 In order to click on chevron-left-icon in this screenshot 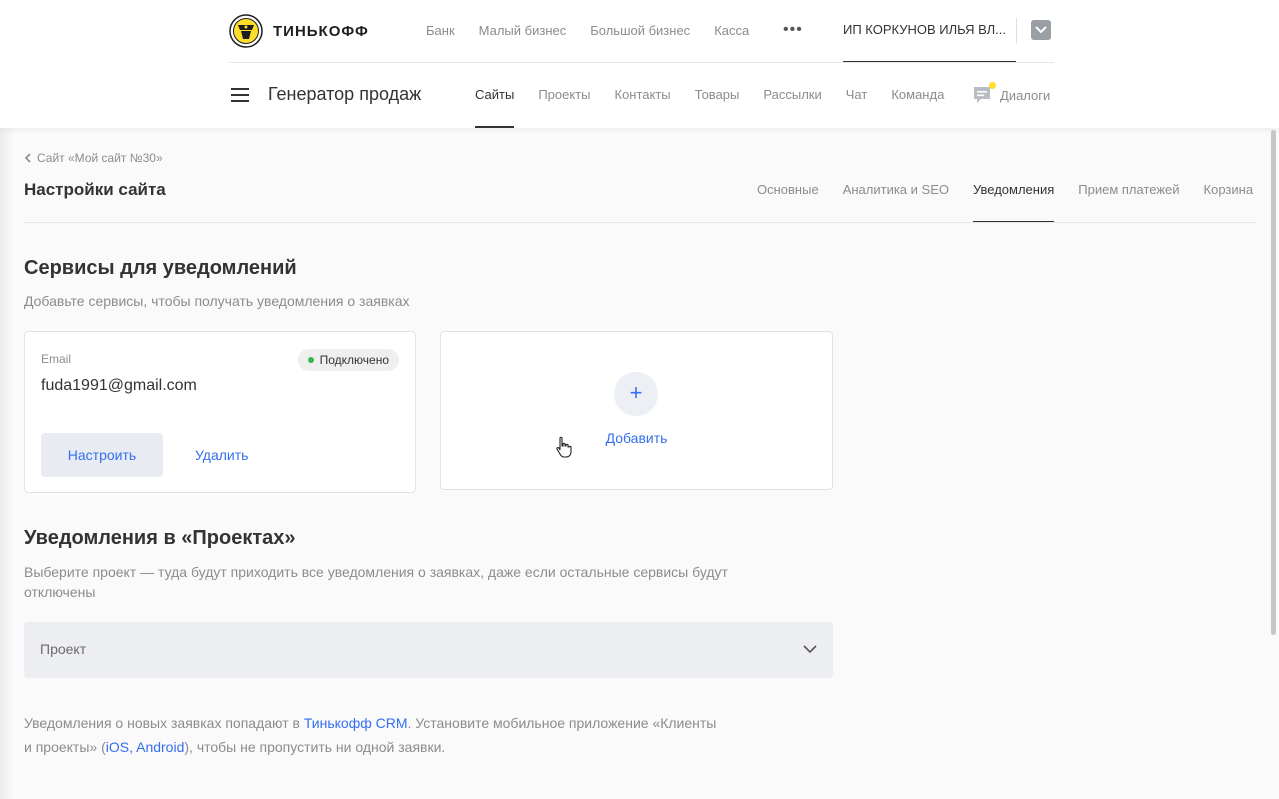, I will do `click(27, 158)`.